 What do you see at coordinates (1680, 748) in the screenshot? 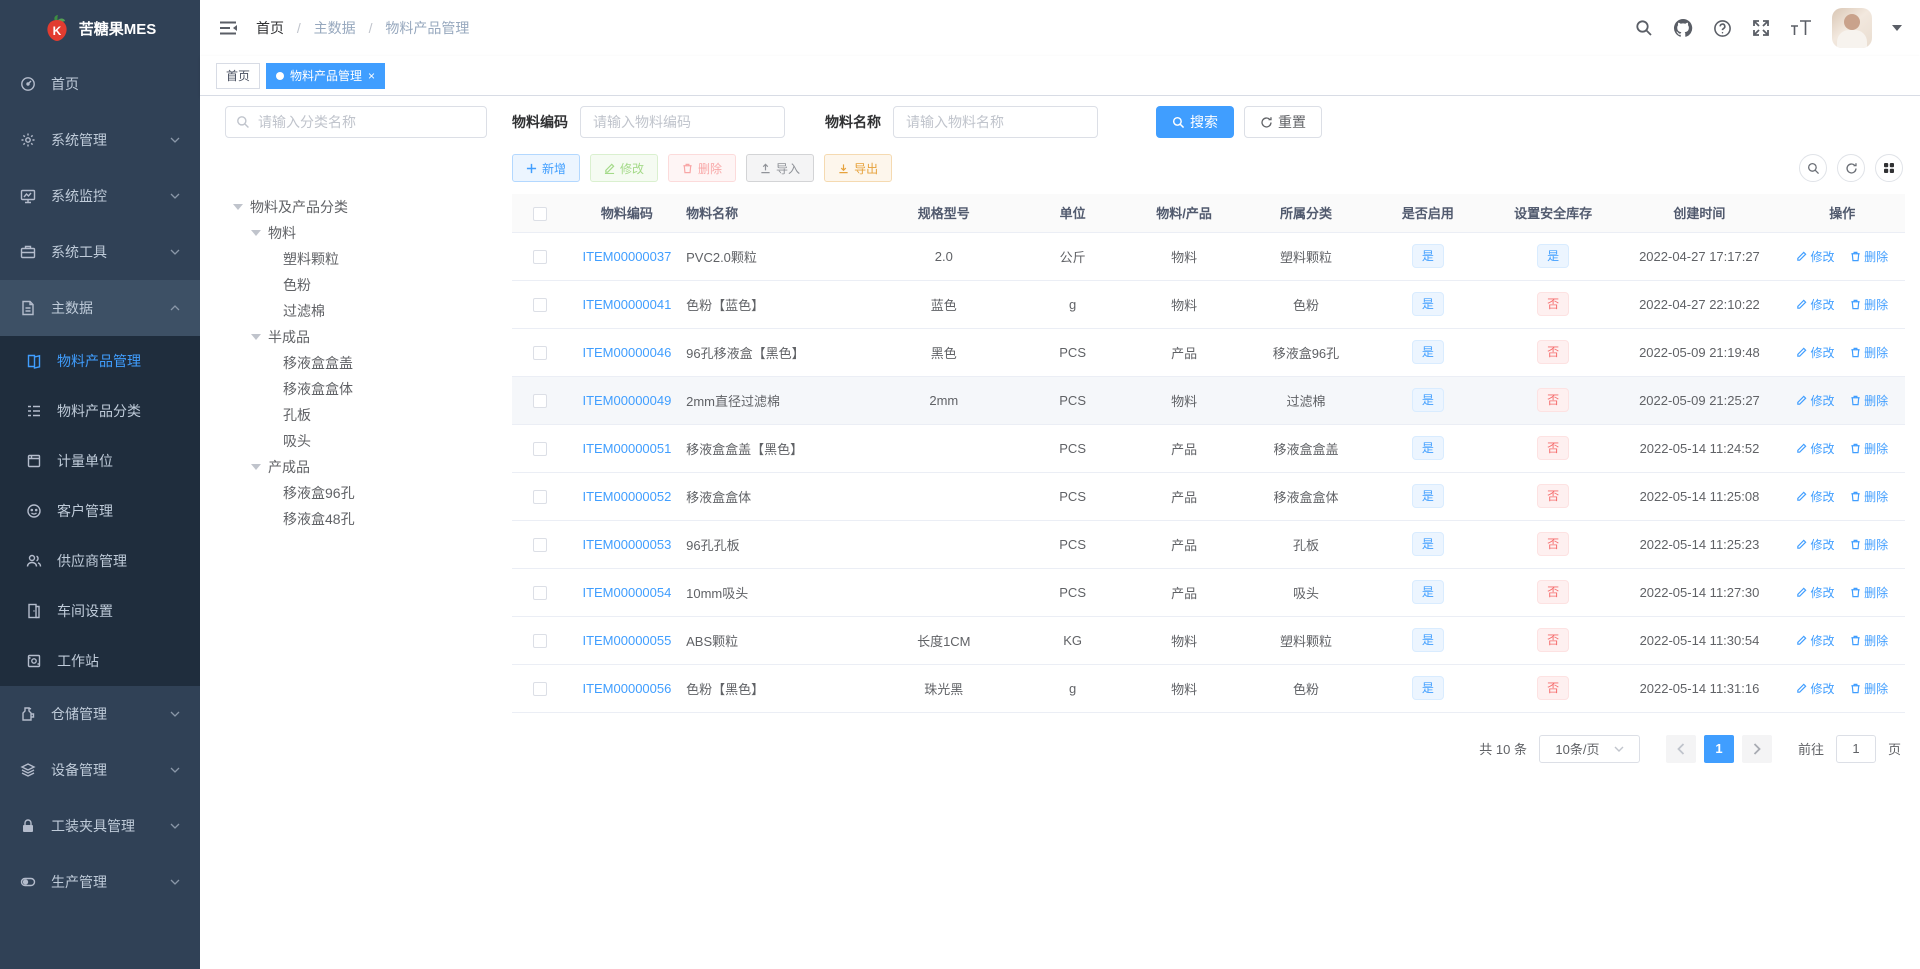
I see `prev-page-button` at bounding box center [1680, 748].